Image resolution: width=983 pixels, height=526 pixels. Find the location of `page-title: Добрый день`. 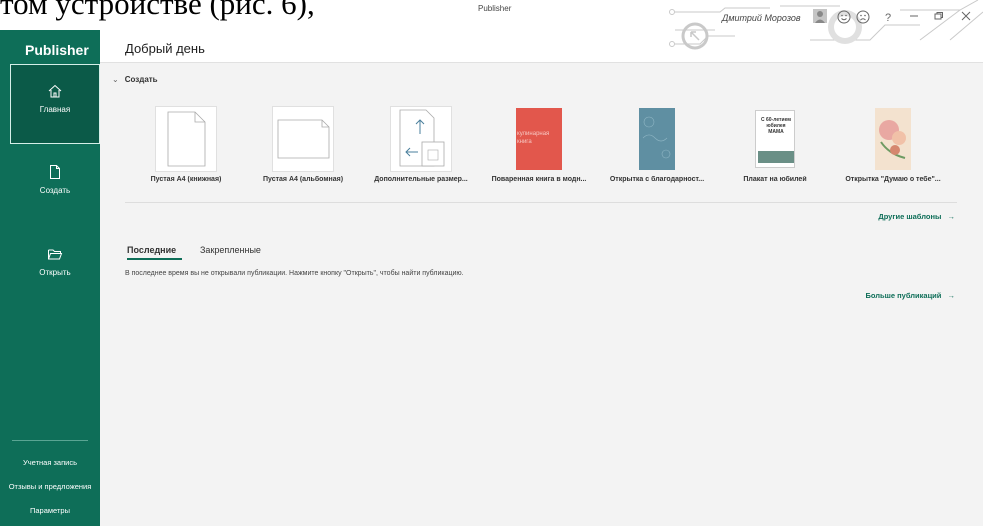

page-title: Добрый день is located at coordinates (165, 48).